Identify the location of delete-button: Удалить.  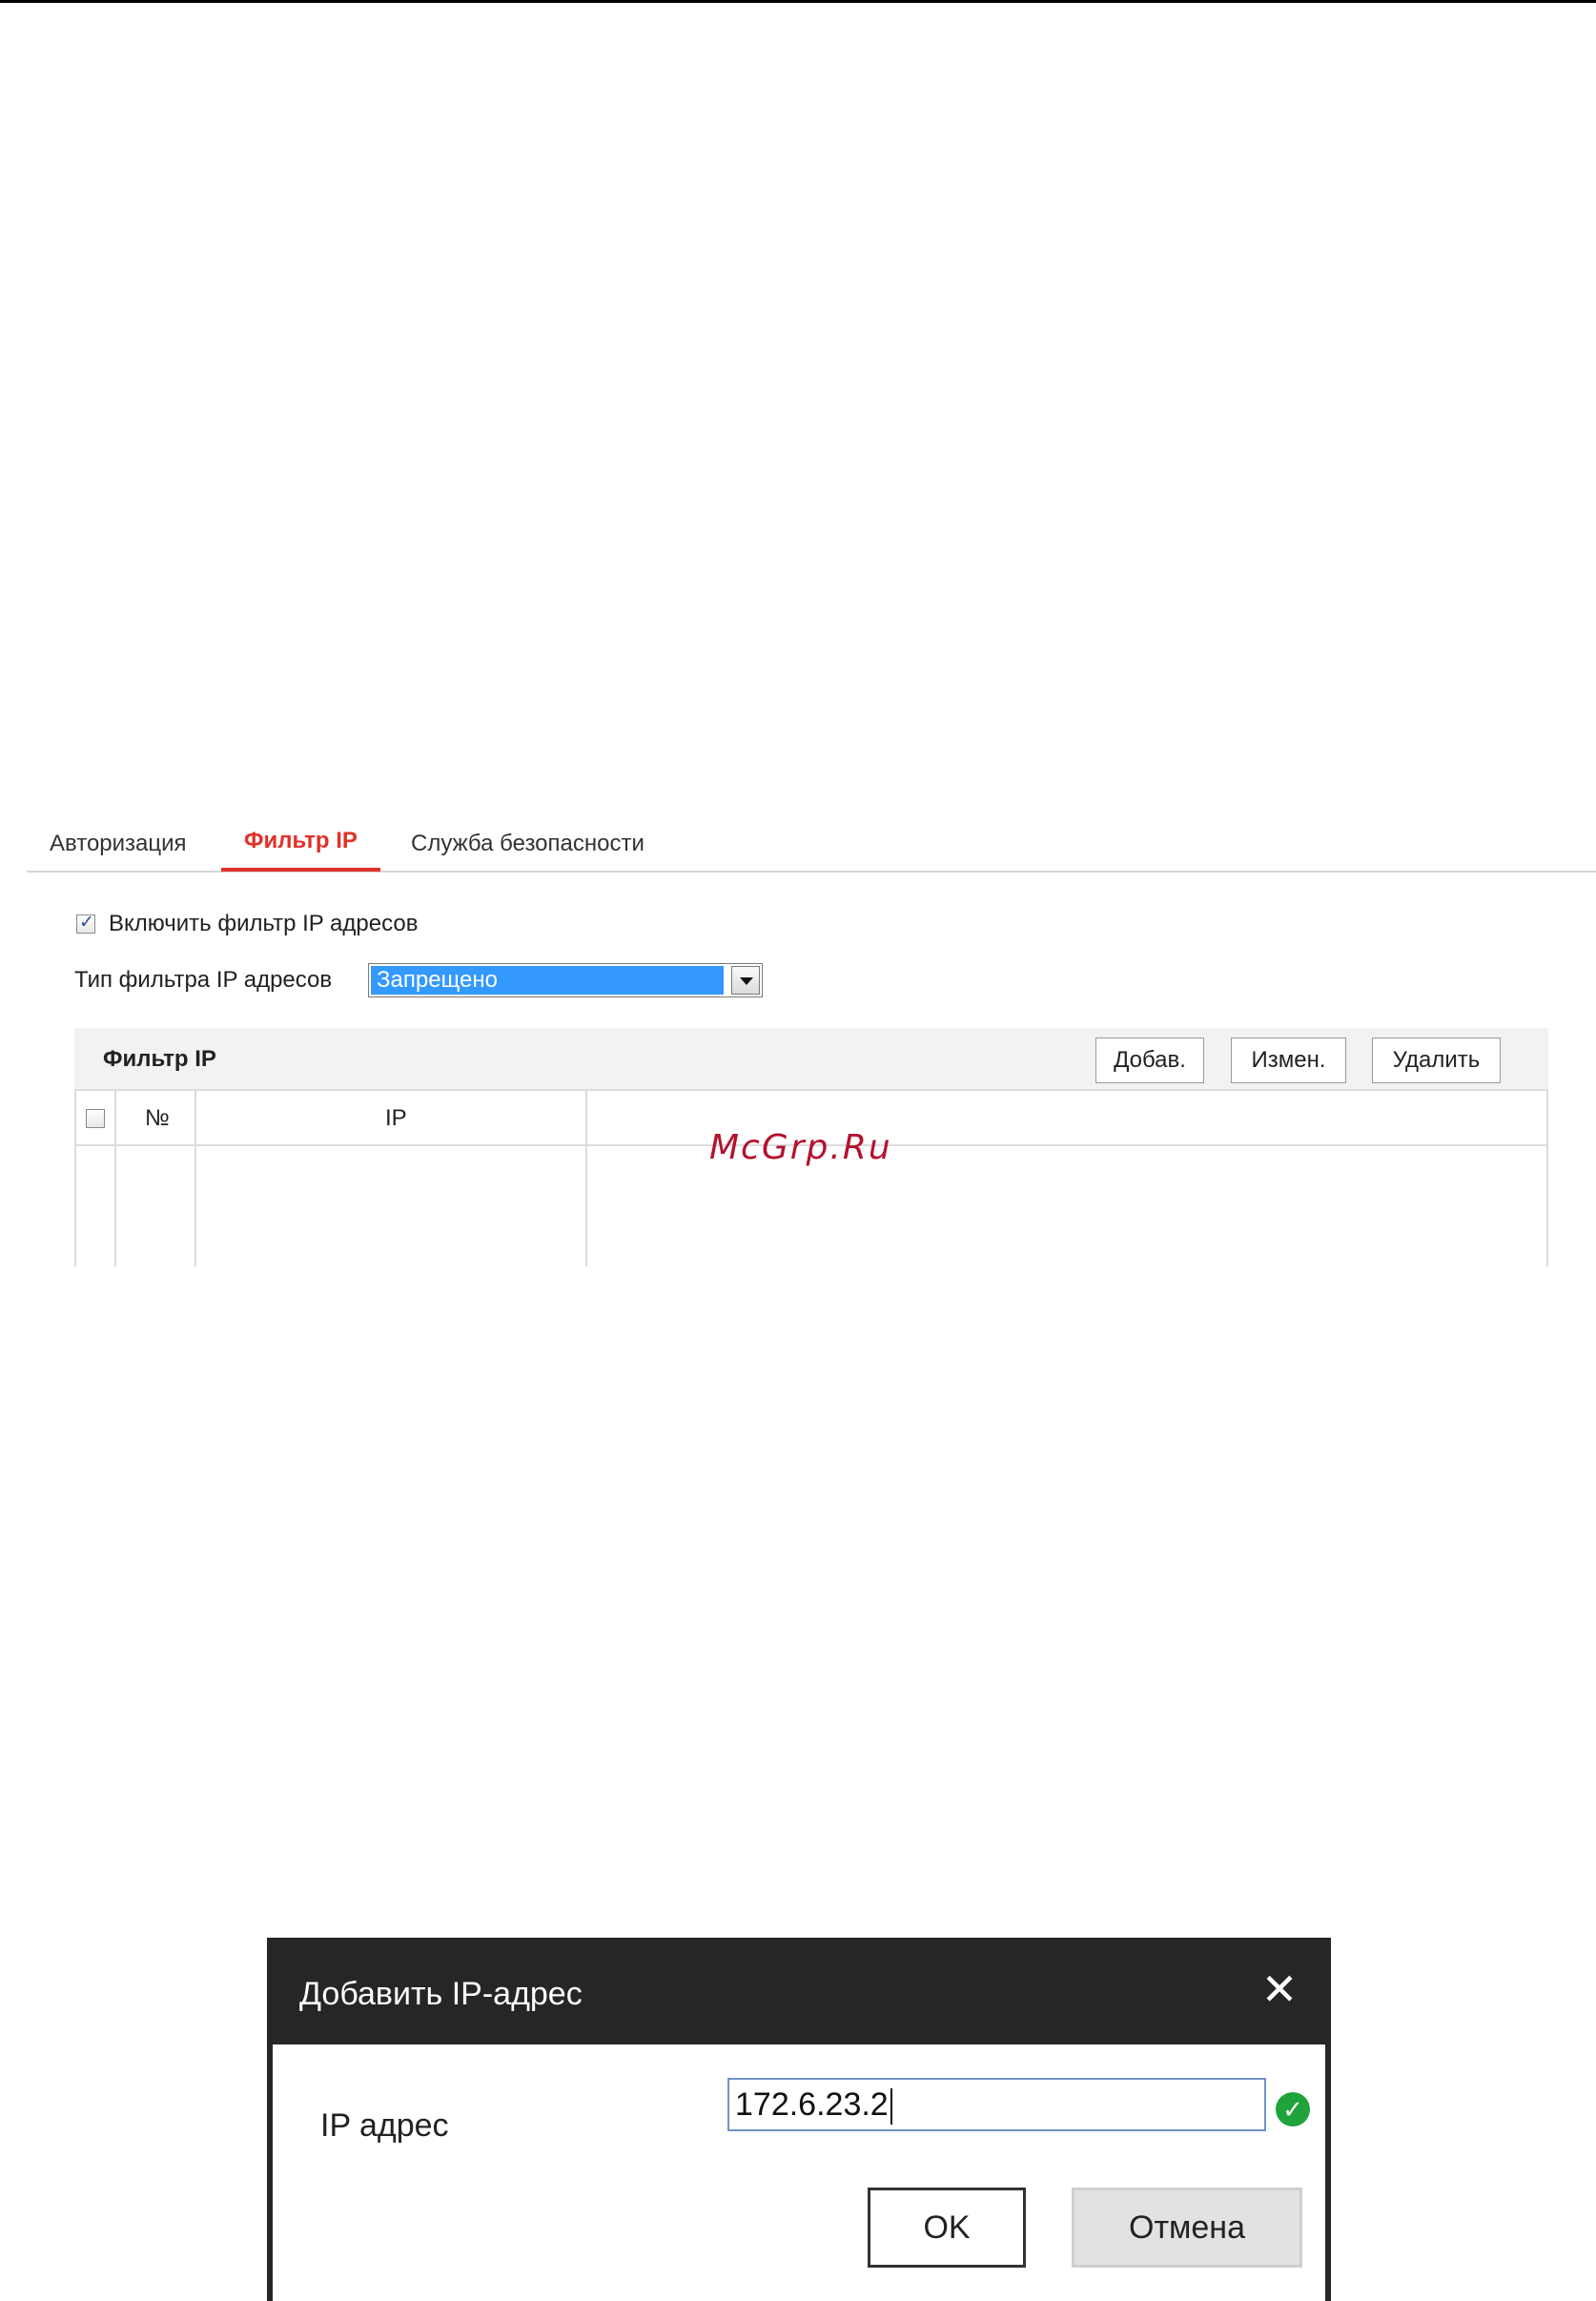
(1436, 1060).